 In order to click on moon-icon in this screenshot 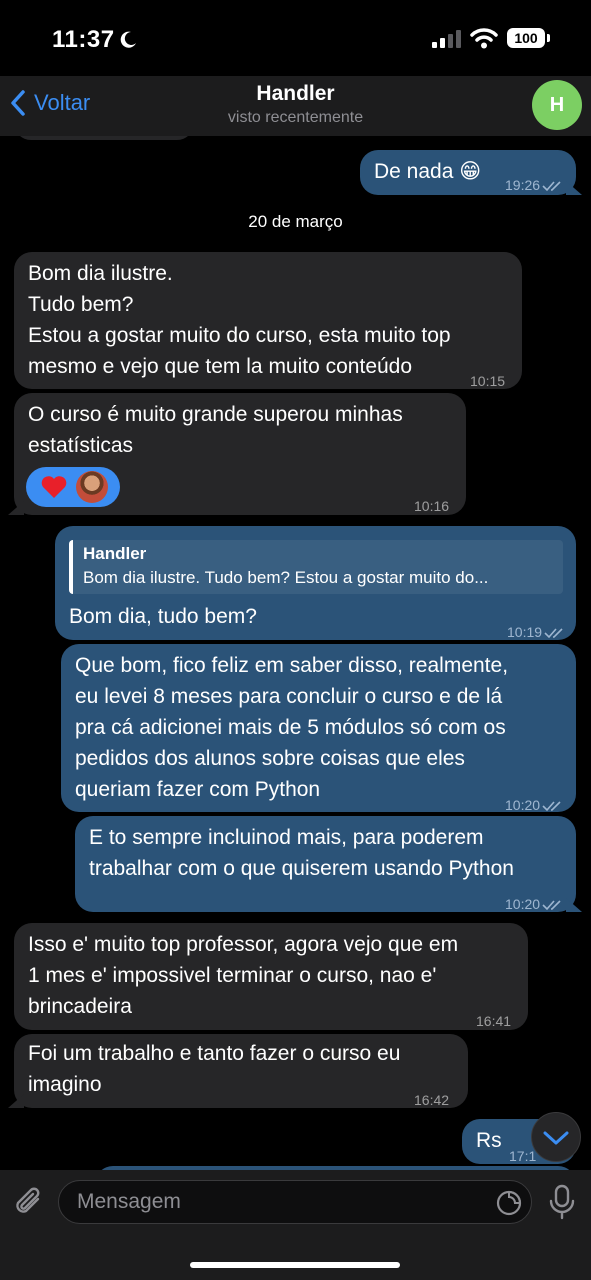, I will do `click(128, 39)`.